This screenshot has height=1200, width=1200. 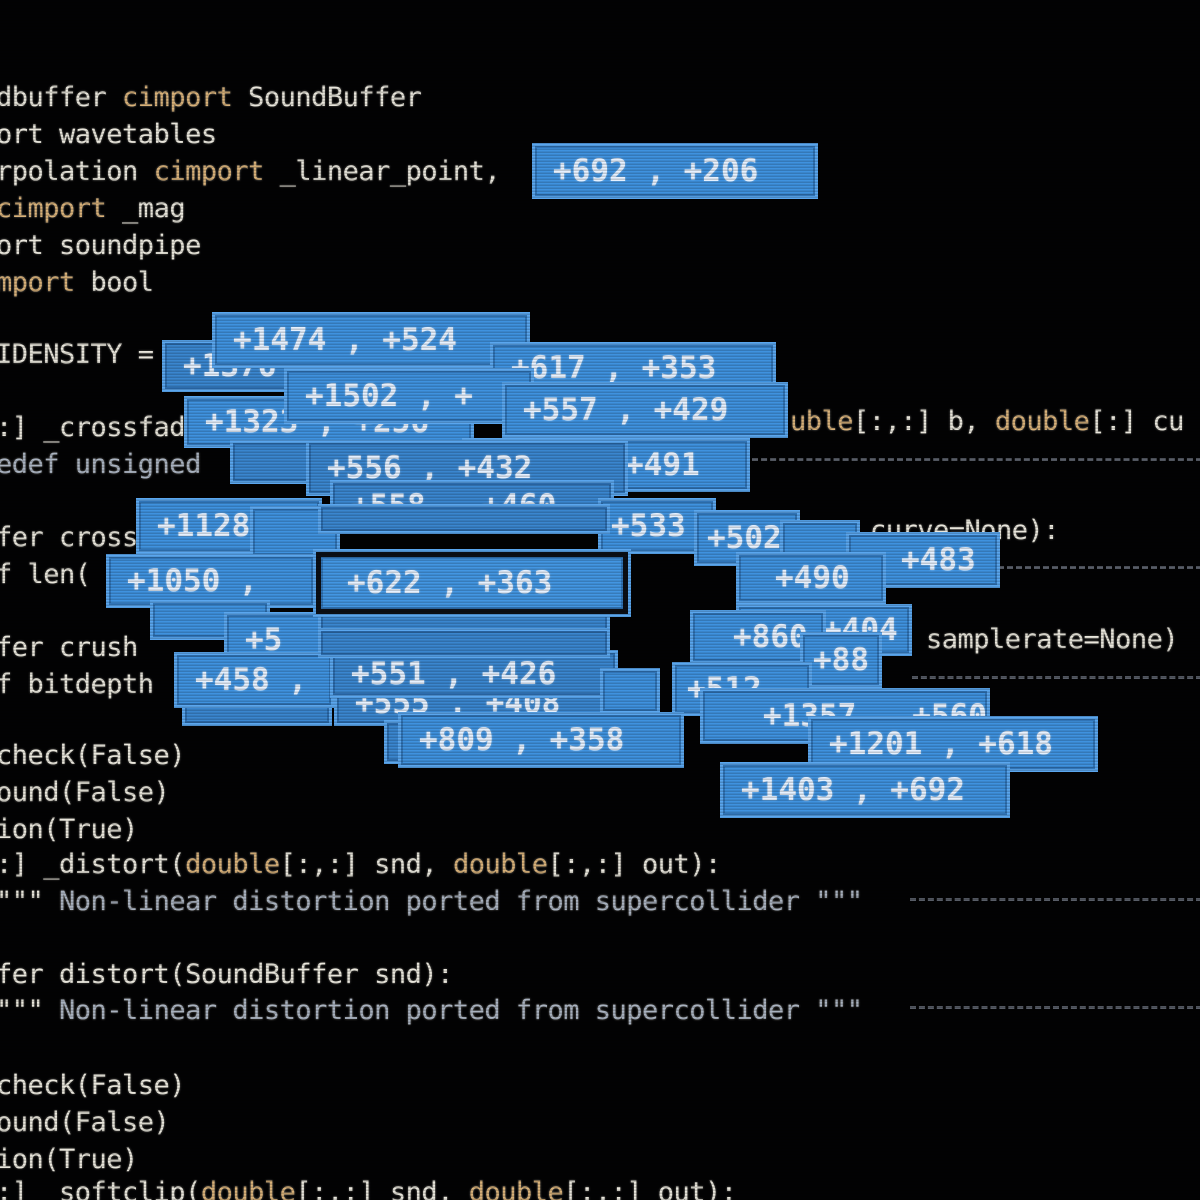 What do you see at coordinates (1052, 639) in the screenshot?
I see `code-fragment-crush-kwargs: samplerate=None)` at bounding box center [1052, 639].